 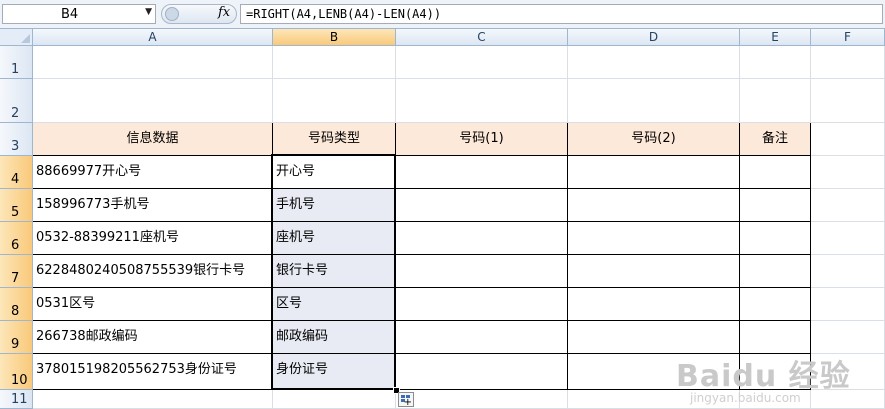 What do you see at coordinates (561, 14) in the screenshot?
I see `formula-input: =RIGHT(A4,LENB(A4)-LEN(A4))` at bounding box center [561, 14].